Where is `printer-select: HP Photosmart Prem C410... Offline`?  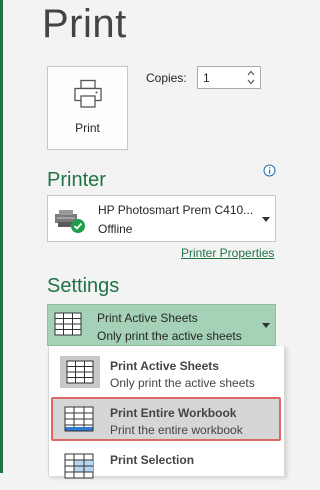 printer-select: HP Photosmart Prem C410... Offline is located at coordinates (161, 218).